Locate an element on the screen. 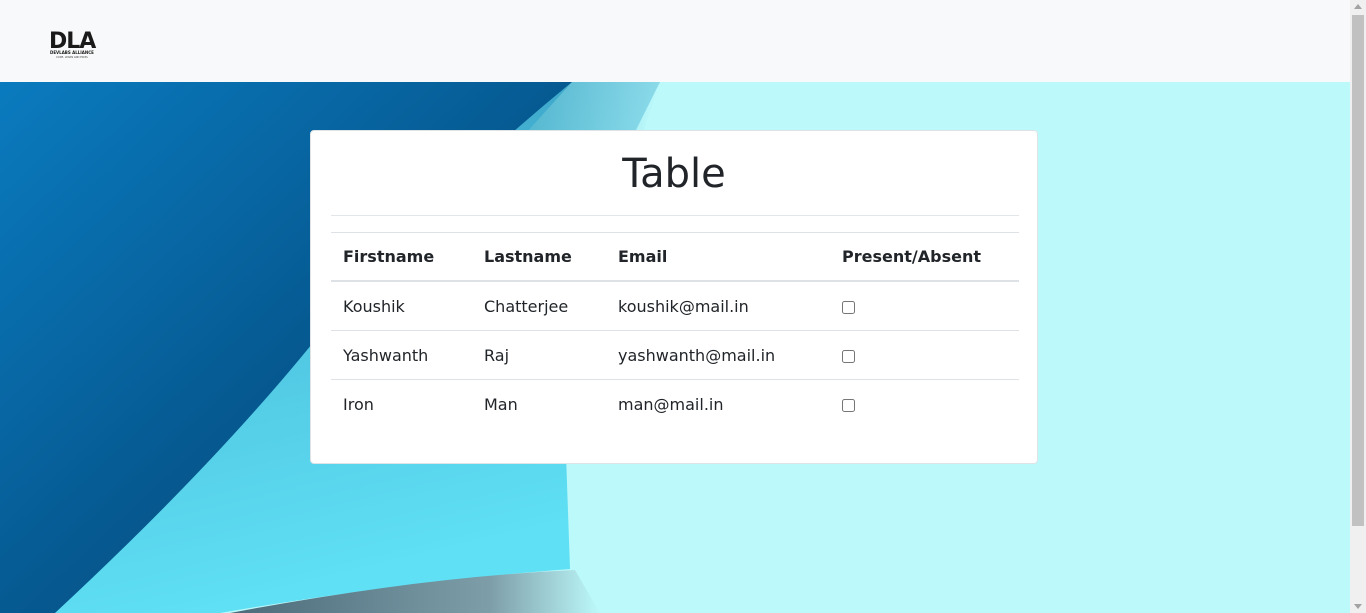 The width and height of the screenshot is (1366, 613). header-firstname: Firstname is located at coordinates (401, 257).